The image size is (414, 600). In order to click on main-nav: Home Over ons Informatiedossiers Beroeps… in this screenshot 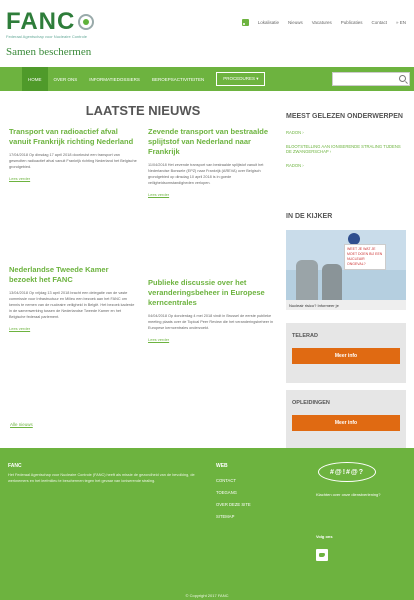, I will do `click(207, 79)`.